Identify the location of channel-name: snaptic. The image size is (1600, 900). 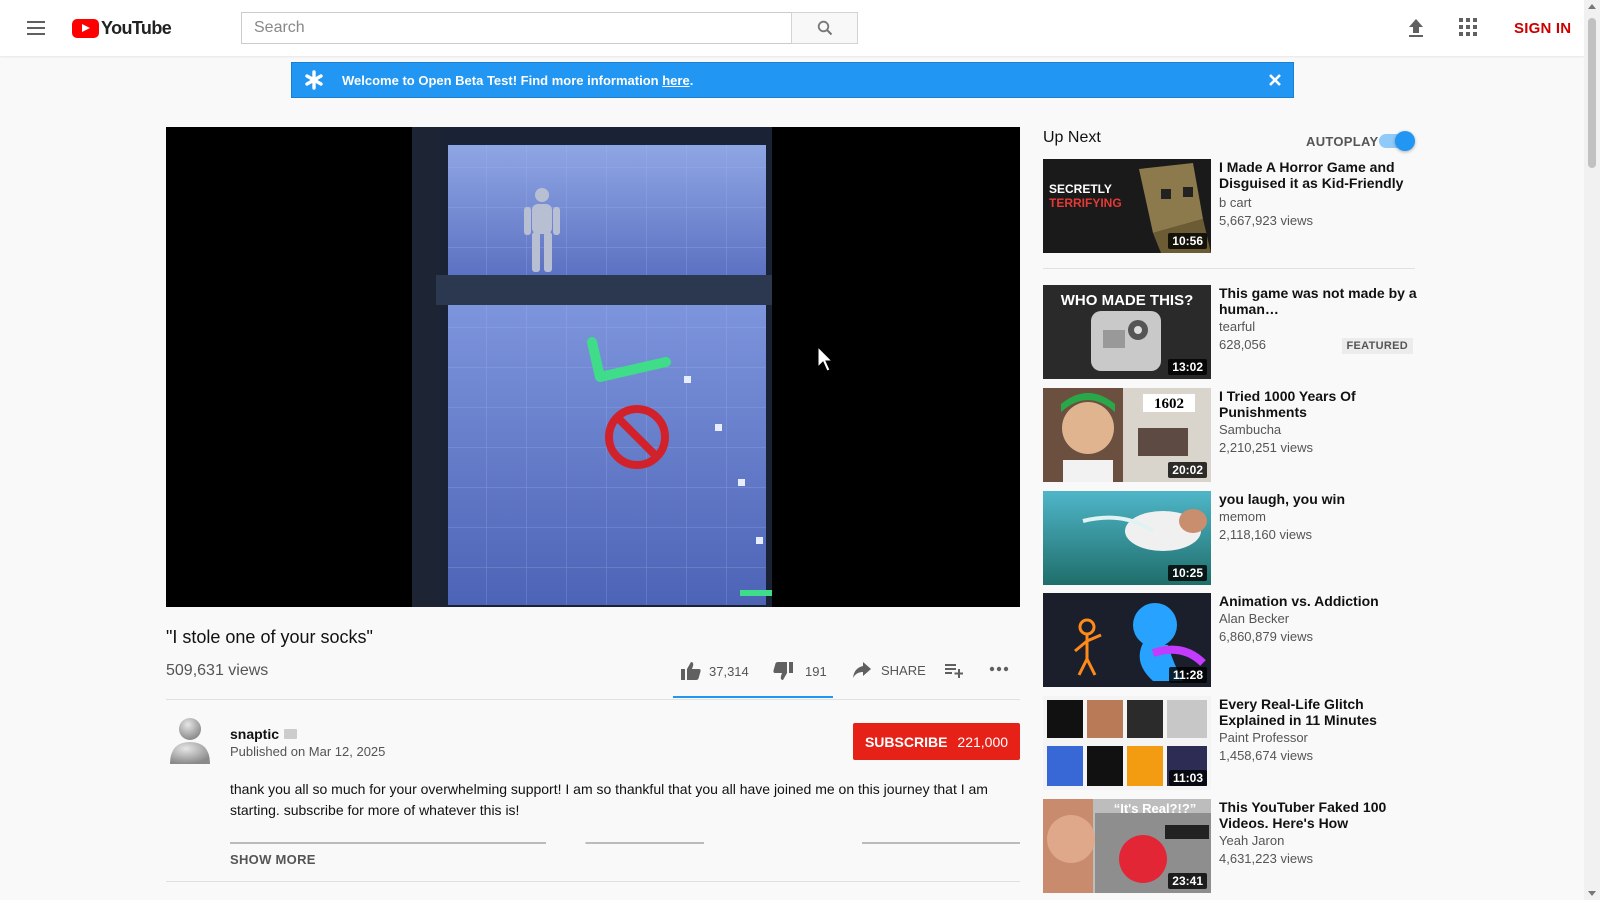
(264, 734).